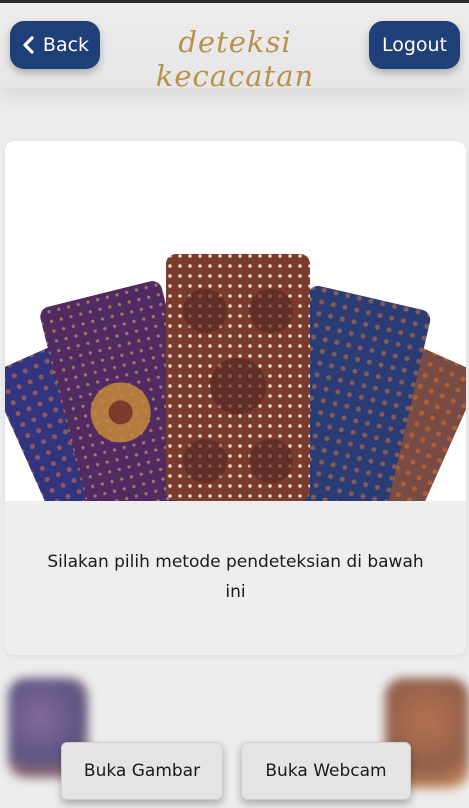 The image size is (469, 808). I want to click on open-image-button: Buka Gambar, so click(142, 771).